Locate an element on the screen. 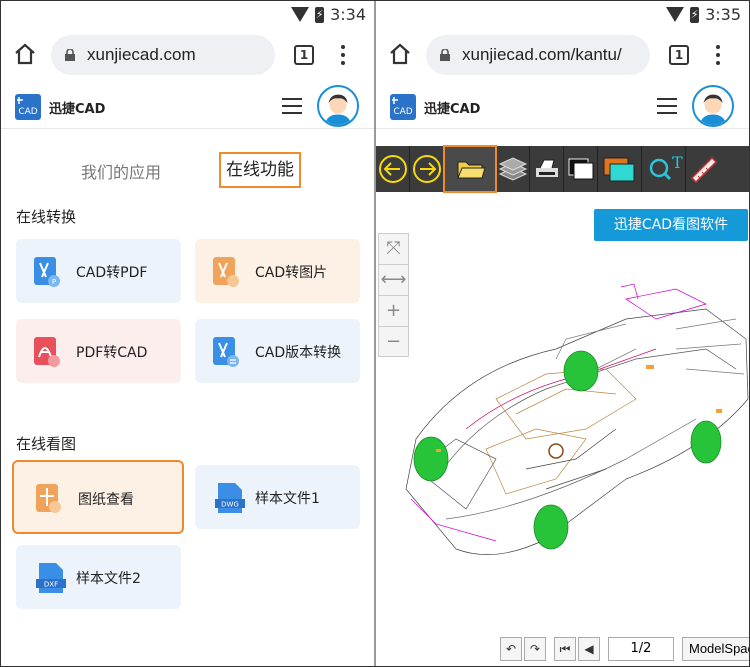  open-folder-icon is located at coordinates (470, 169).